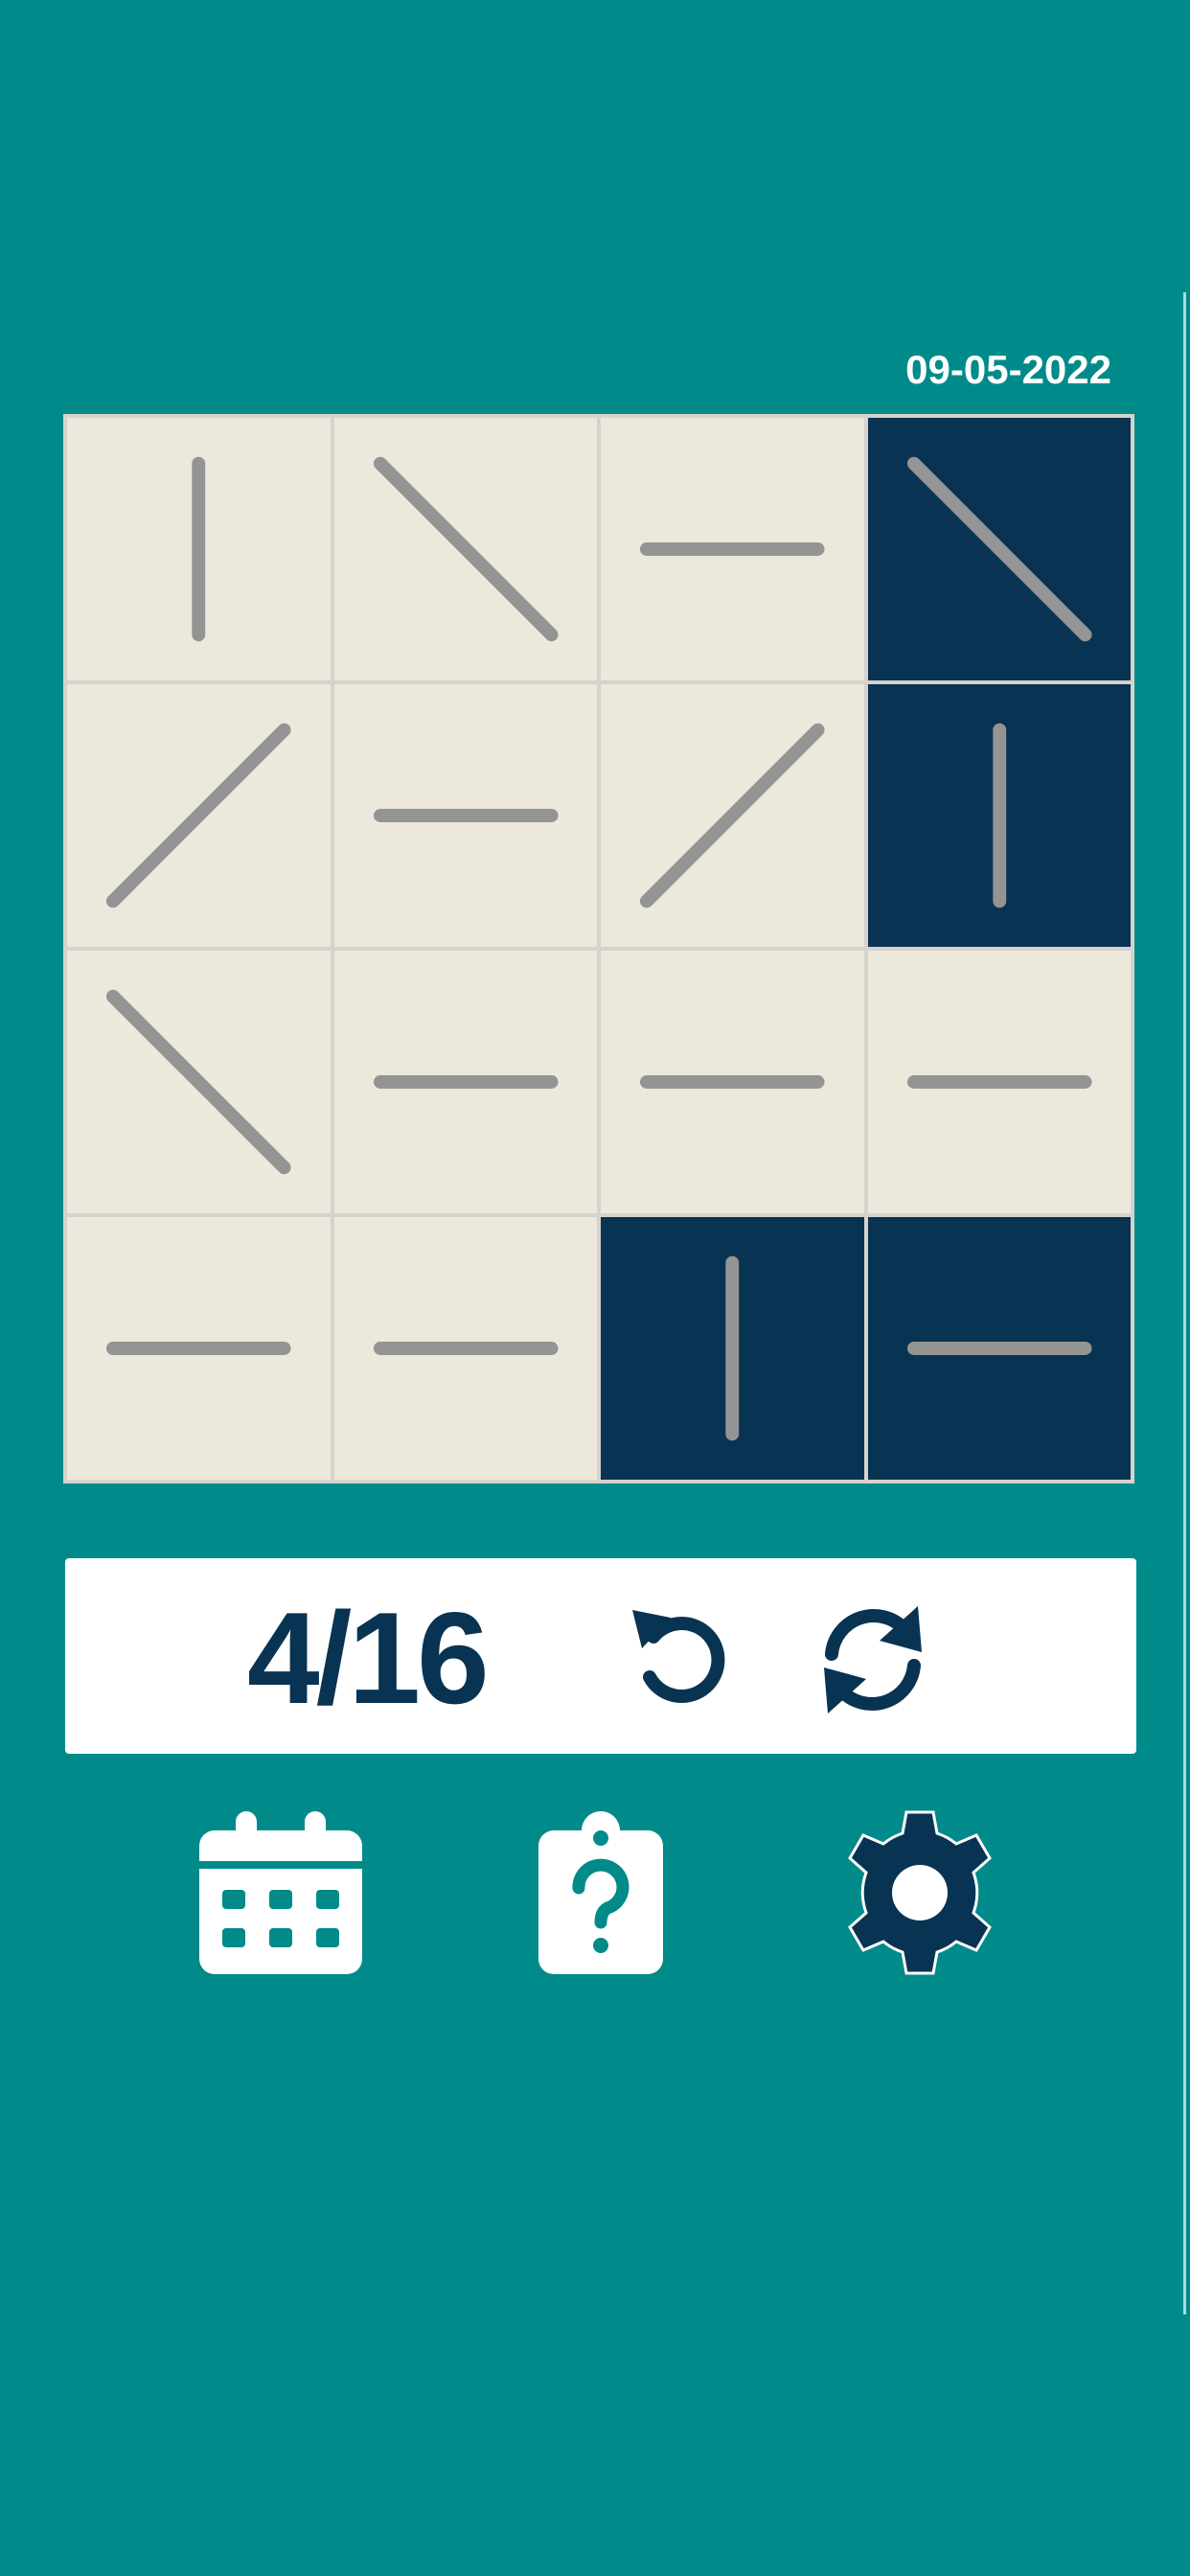 Image resolution: width=1190 pixels, height=2576 pixels. I want to click on help-clipboard-icon, so click(601, 1892).